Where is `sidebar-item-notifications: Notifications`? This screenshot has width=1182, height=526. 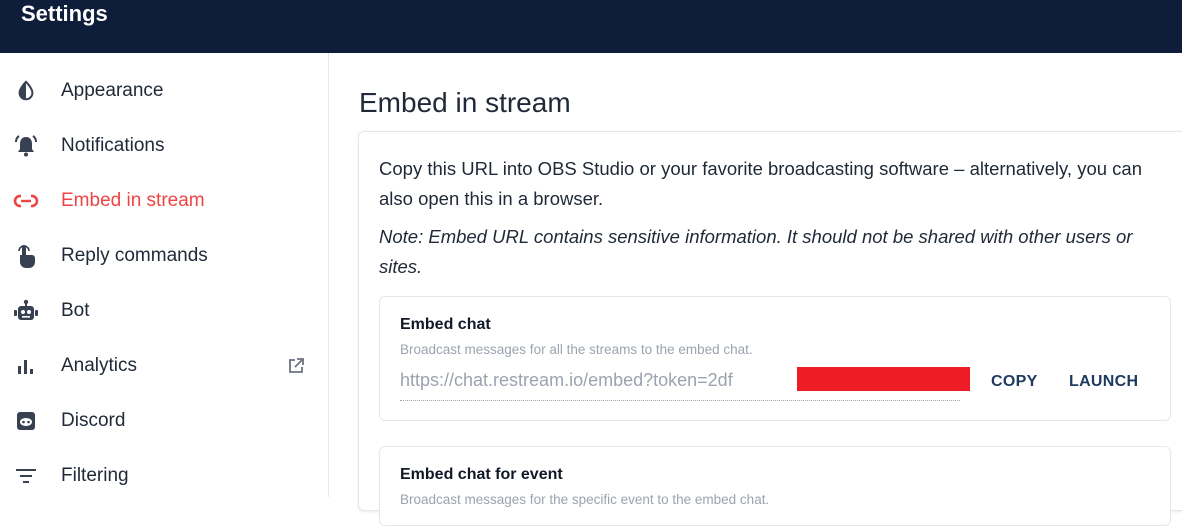 sidebar-item-notifications: Notifications is located at coordinates (164, 146).